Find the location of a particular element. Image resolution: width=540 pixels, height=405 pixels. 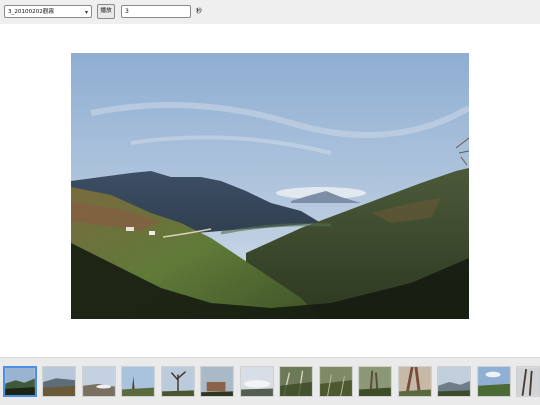

album-select-value: 3_20100202觀霧 is located at coordinates (31, 12).